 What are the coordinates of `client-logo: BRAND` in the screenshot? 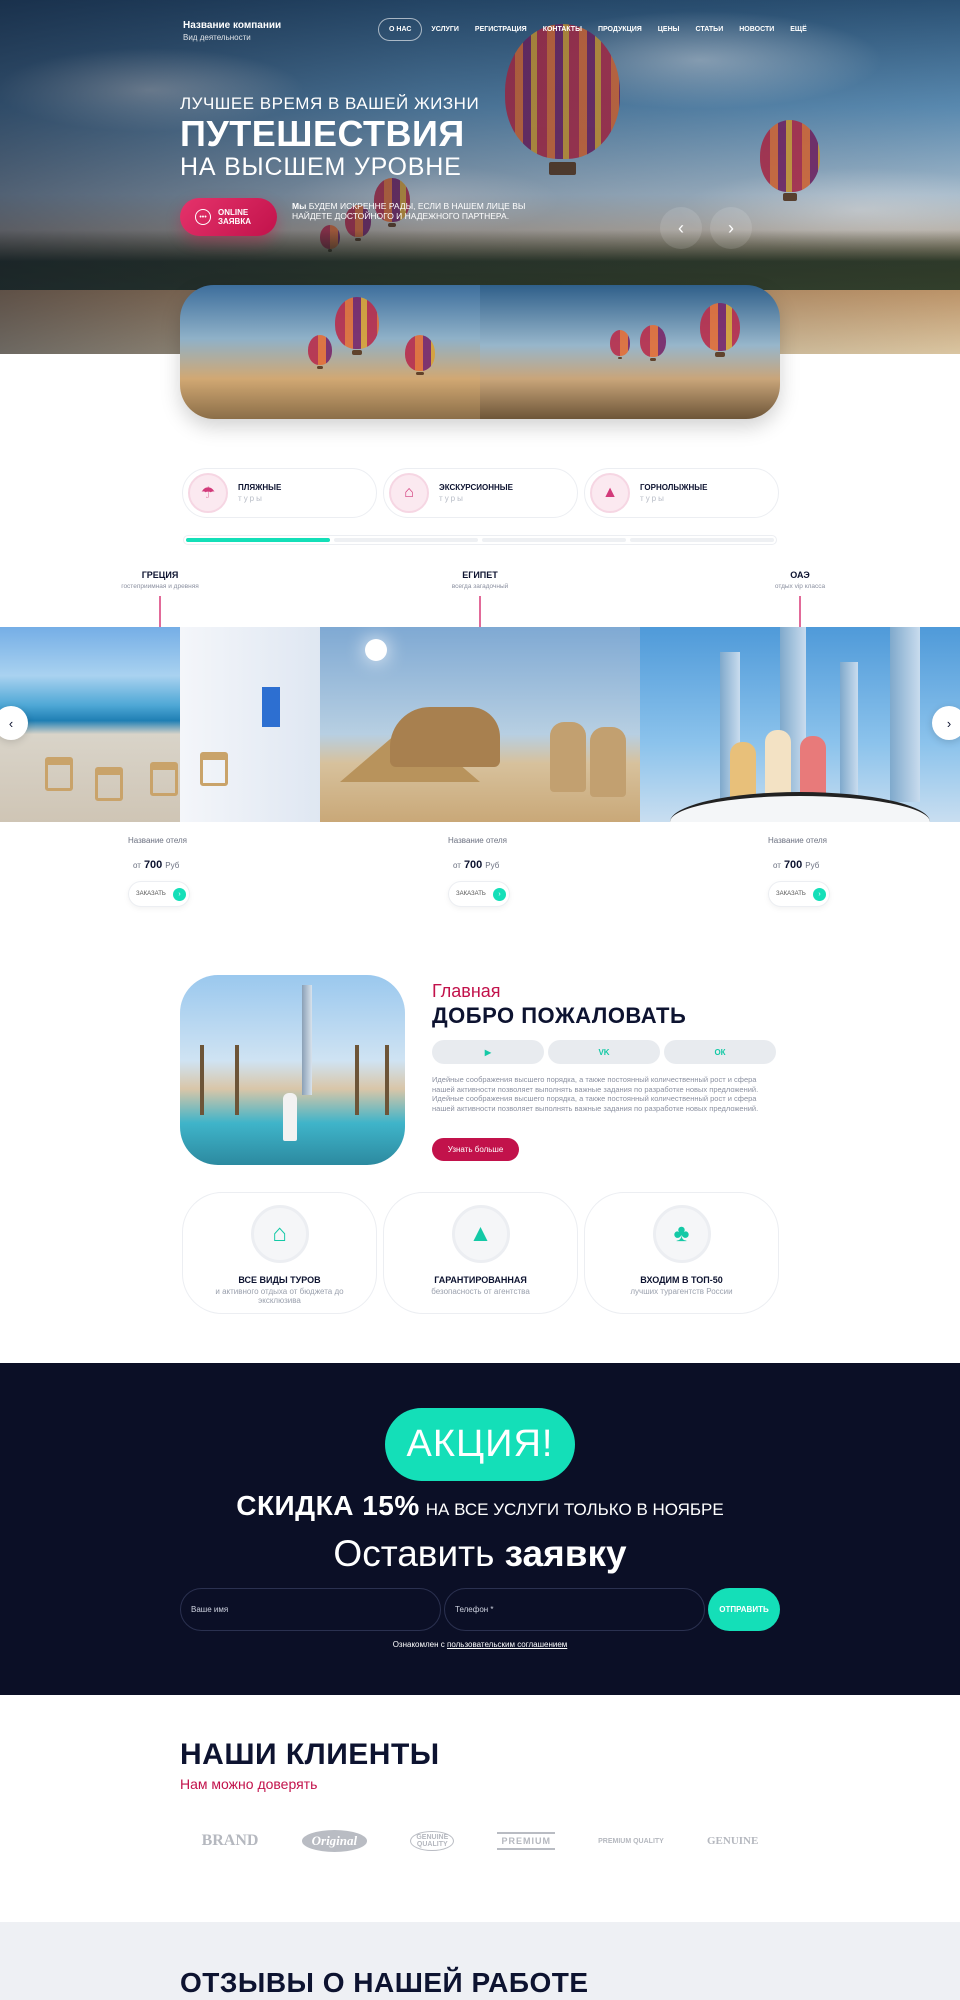 It's located at (230, 1840).